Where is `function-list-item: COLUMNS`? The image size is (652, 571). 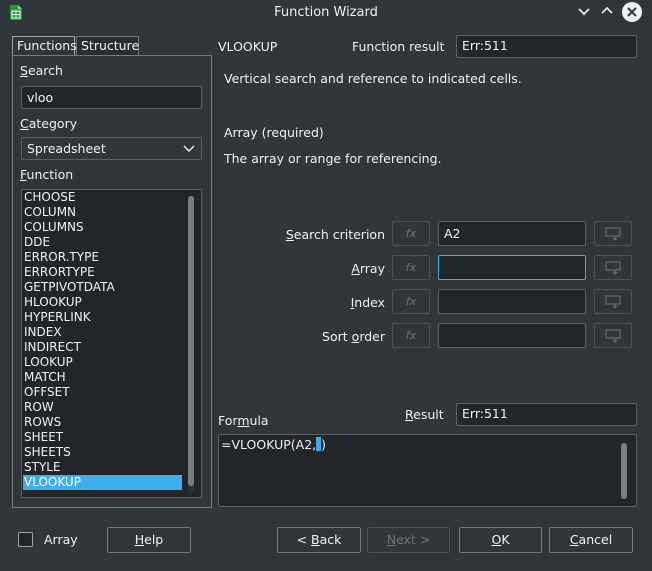
function-list-item: COLUMNS is located at coordinates (102, 227).